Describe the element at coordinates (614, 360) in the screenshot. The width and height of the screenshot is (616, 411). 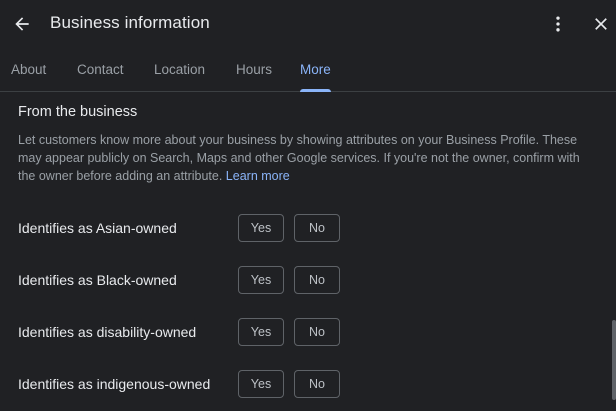
I see `scrollbar` at that location.